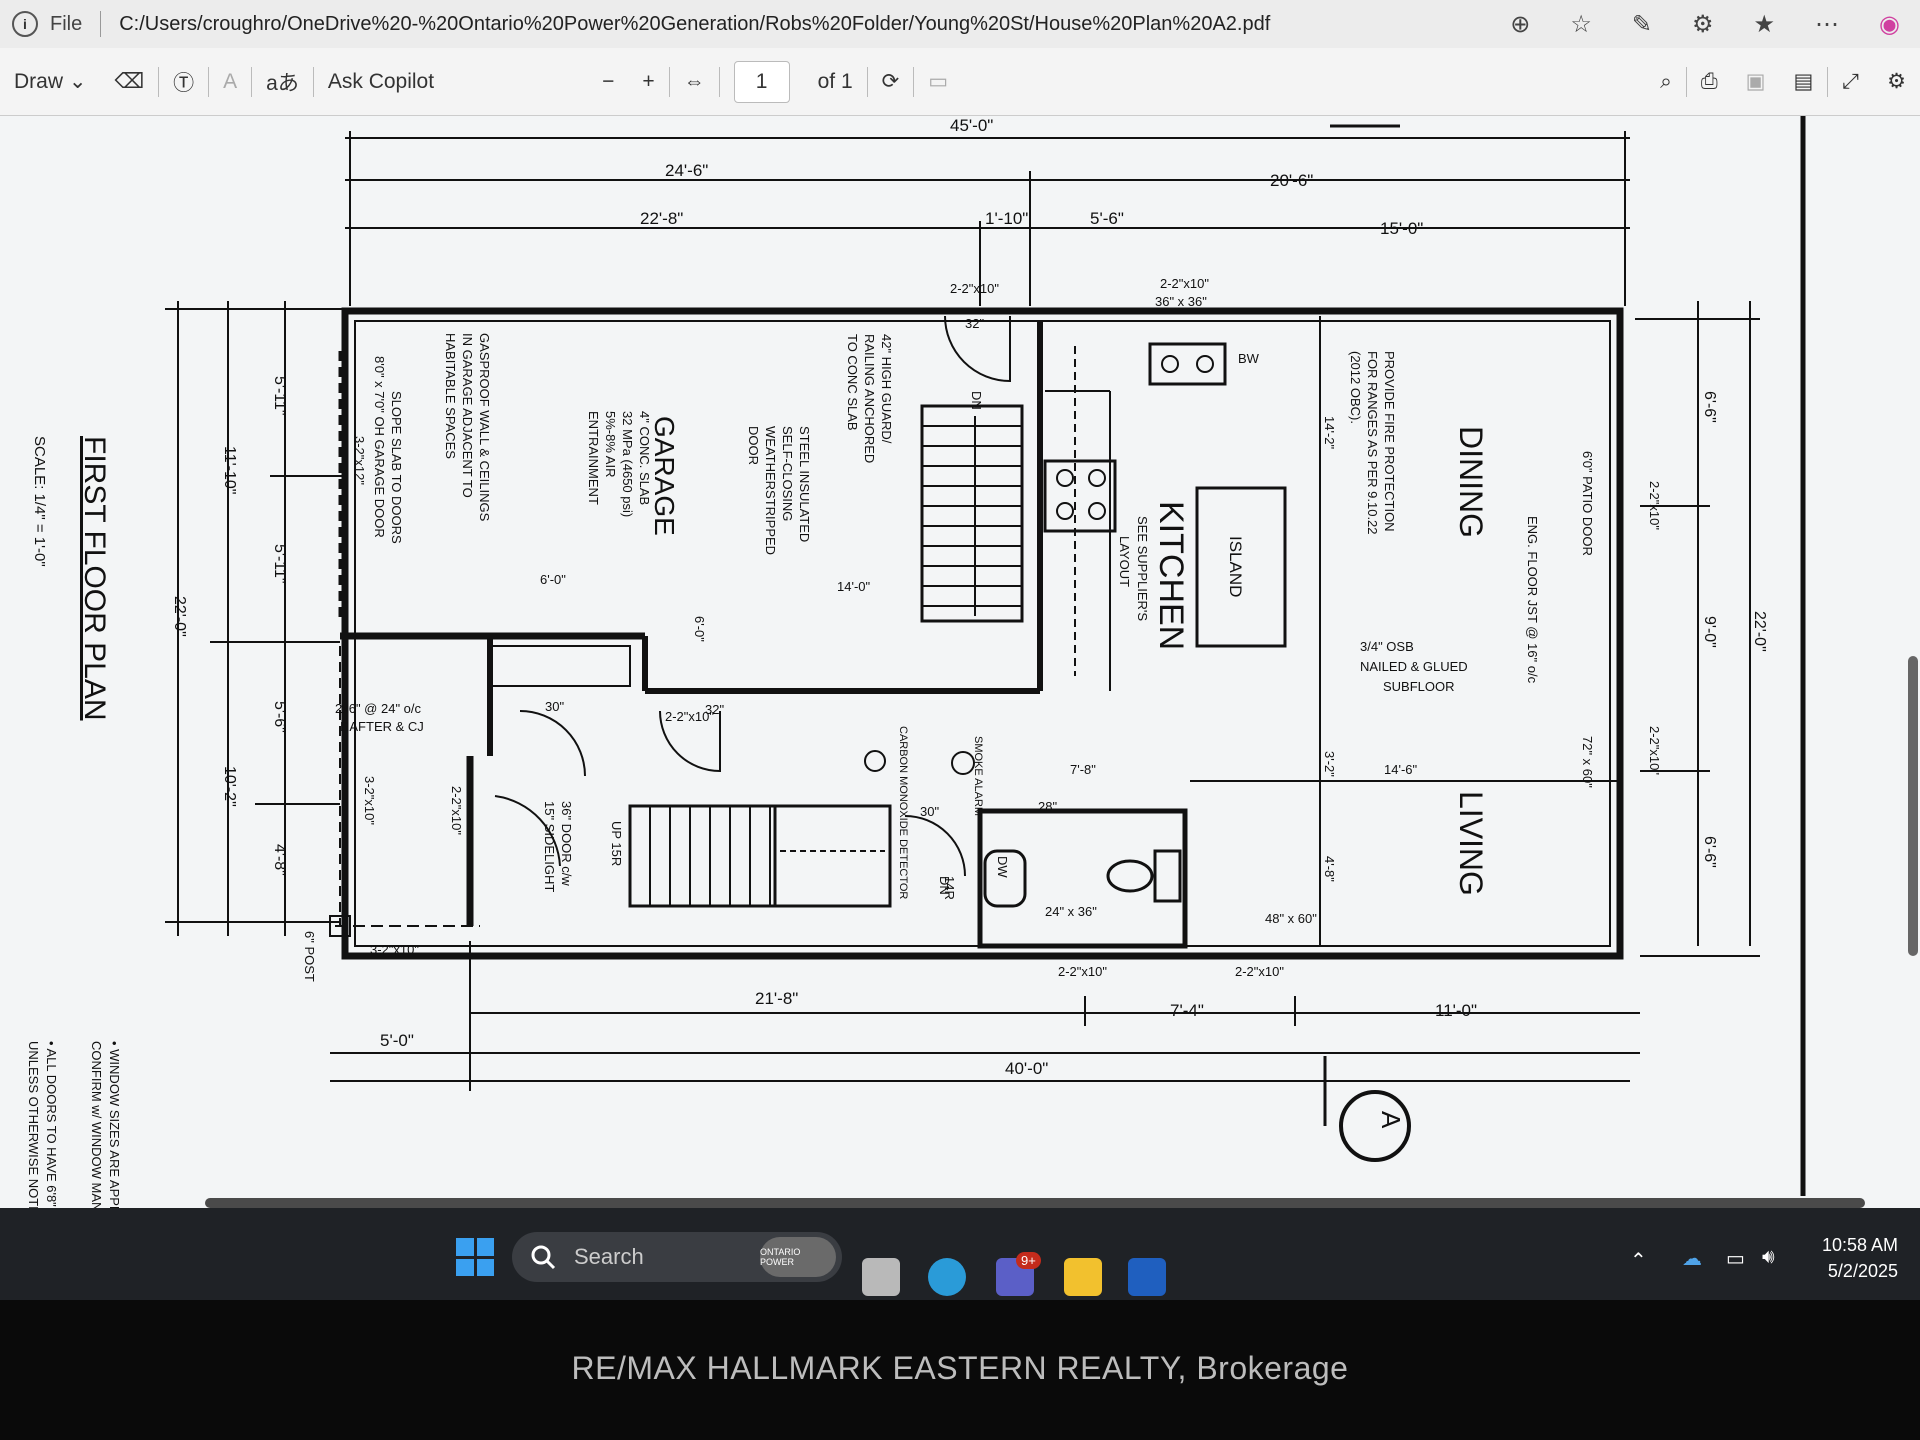 This screenshot has width=1920, height=1440. Describe the element at coordinates (1850, 82) in the screenshot. I see `fullscreen-icon: ⤢` at that location.